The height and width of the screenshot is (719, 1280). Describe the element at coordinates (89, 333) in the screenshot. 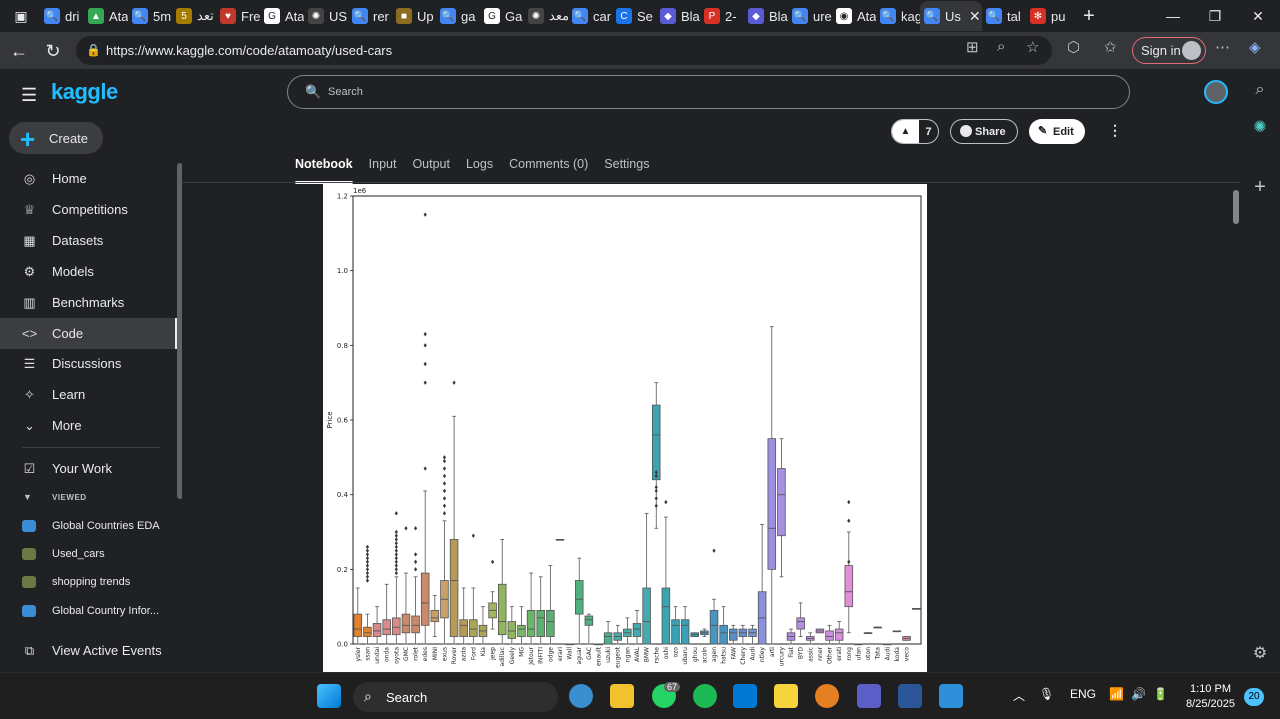

I see `sidebar-item-code: <> Code` at that location.